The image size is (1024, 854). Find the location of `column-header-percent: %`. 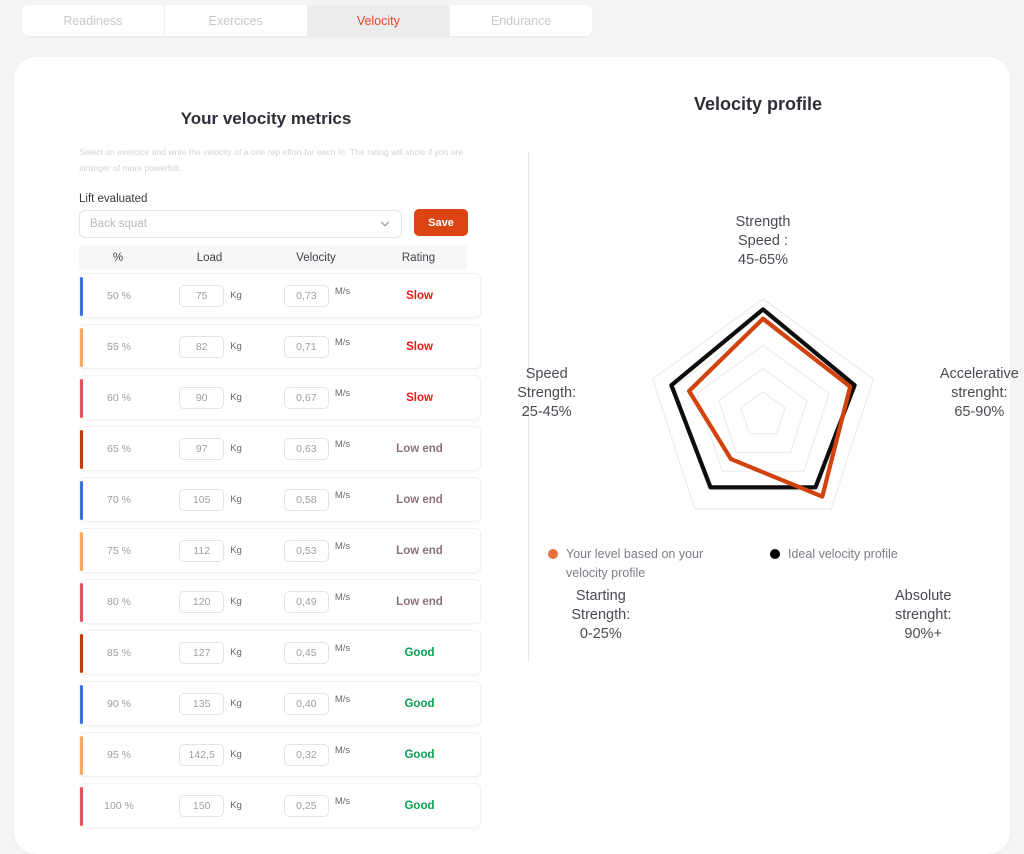

column-header-percent: % is located at coordinates (118, 257).